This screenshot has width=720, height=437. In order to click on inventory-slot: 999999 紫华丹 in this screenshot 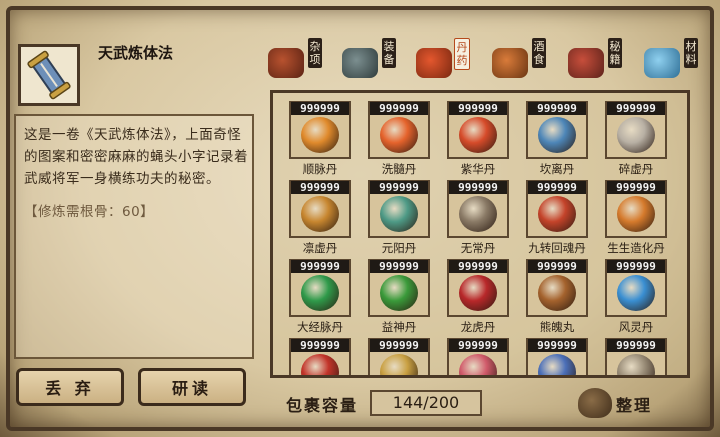, I will do `click(478, 138)`.